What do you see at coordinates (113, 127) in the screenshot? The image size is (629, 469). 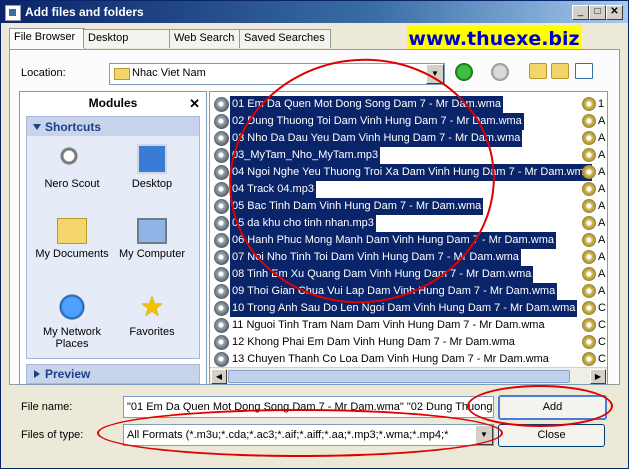 I see `shortcuts-header: Shortcuts` at bounding box center [113, 127].